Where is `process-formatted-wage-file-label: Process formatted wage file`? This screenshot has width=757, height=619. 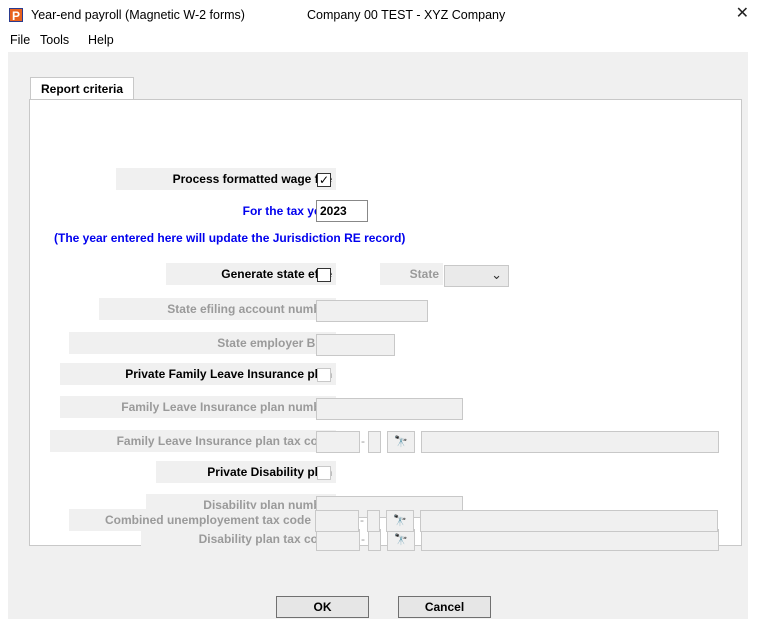 process-formatted-wage-file-label: Process formatted wage file is located at coordinates (226, 179).